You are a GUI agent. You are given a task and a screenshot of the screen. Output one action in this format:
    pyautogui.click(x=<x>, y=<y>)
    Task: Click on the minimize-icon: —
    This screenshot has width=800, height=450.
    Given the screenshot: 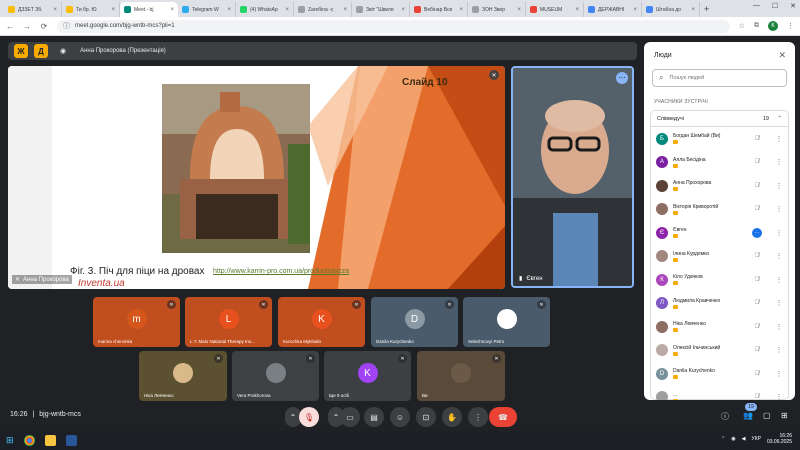 What is the action you would take?
    pyautogui.click(x=756, y=6)
    